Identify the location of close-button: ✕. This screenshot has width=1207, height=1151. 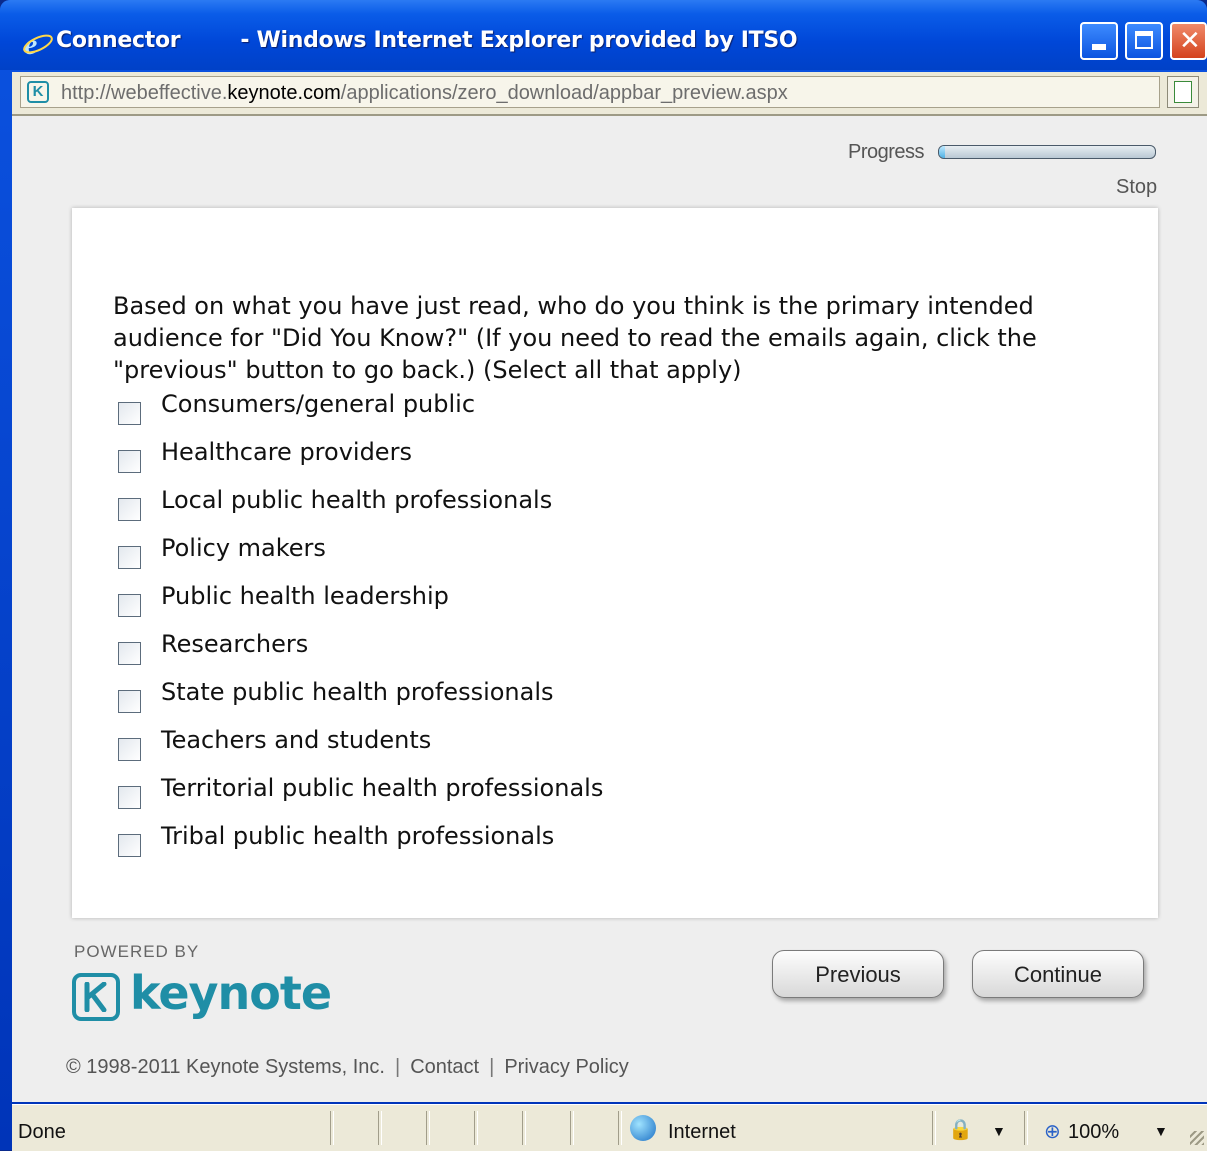
(1188, 41).